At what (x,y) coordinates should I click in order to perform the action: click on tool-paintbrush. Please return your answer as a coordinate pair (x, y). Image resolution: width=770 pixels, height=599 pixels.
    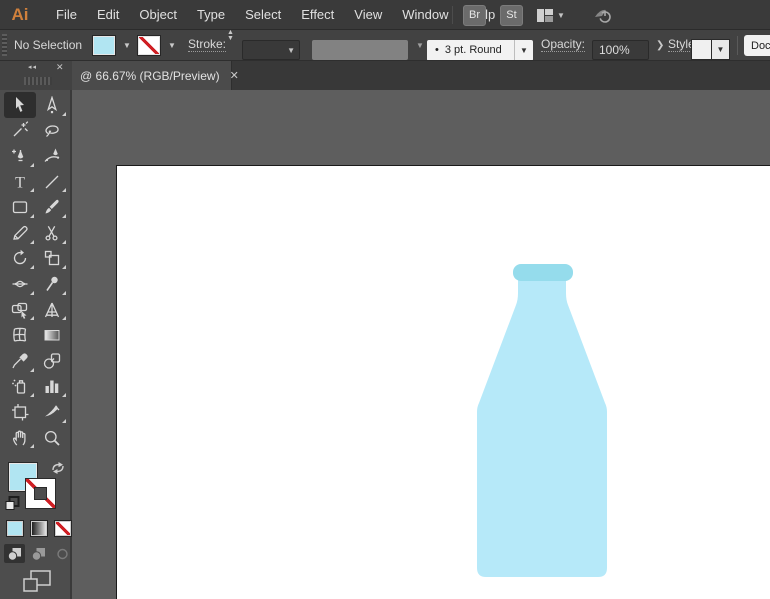
    Looking at the image, I should click on (52, 207).